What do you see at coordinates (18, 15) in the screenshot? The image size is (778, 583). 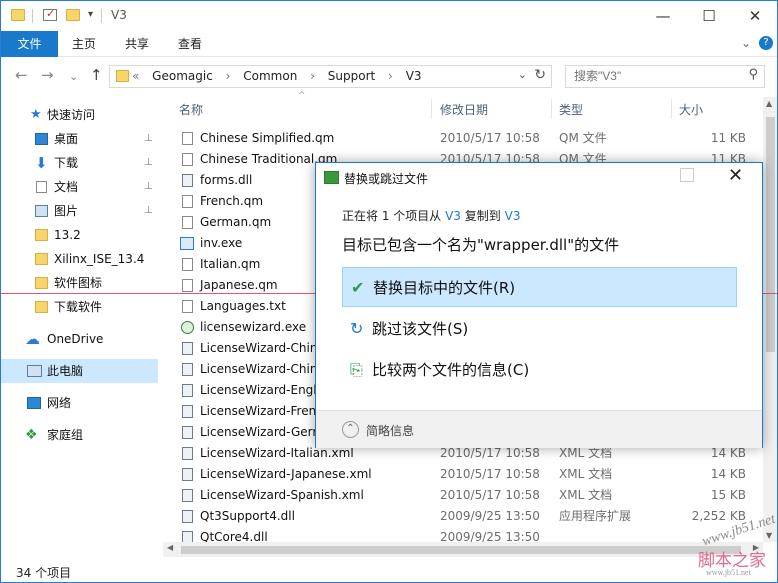 I see `folder-icon` at bounding box center [18, 15].